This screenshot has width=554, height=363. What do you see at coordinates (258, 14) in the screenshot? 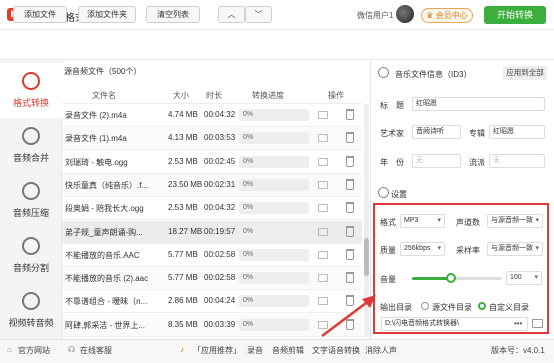
I see `move-down-button: ﹀` at bounding box center [258, 14].